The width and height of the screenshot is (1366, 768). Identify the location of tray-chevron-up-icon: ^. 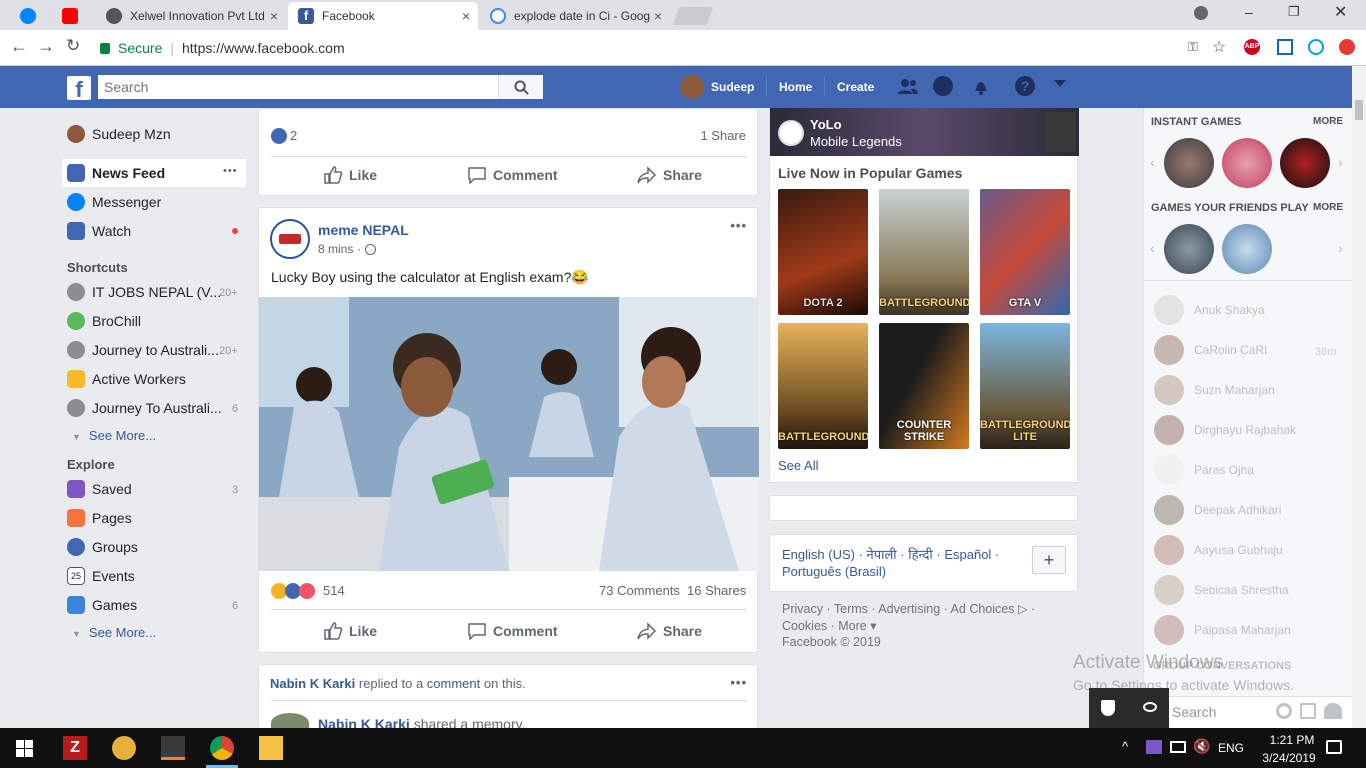
(1125, 746).